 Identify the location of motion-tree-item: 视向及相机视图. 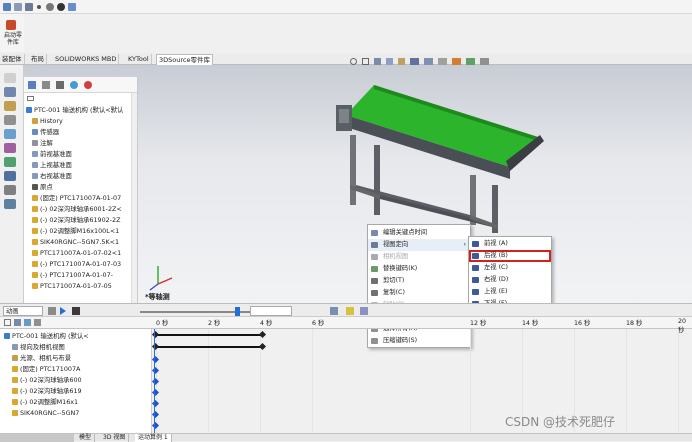
(38, 347).